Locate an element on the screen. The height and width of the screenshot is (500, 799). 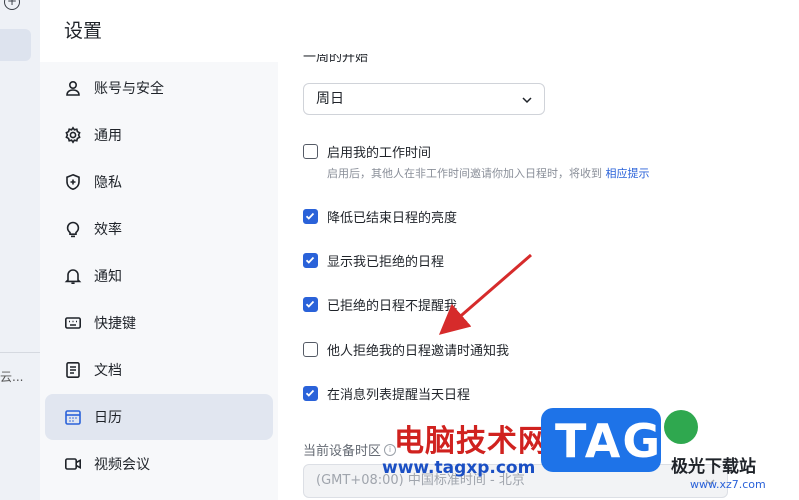
chevron-down-icon is located at coordinates (527, 100).